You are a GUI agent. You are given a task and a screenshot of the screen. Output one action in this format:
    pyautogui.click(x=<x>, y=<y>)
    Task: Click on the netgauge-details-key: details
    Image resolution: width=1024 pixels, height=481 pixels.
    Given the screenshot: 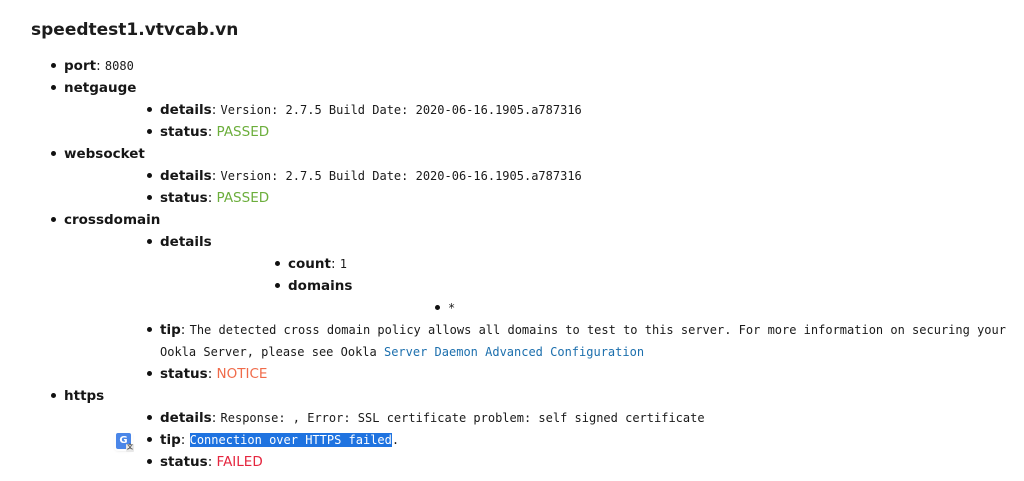 What is the action you would take?
    pyautogui.click(x=186, y=110)
    